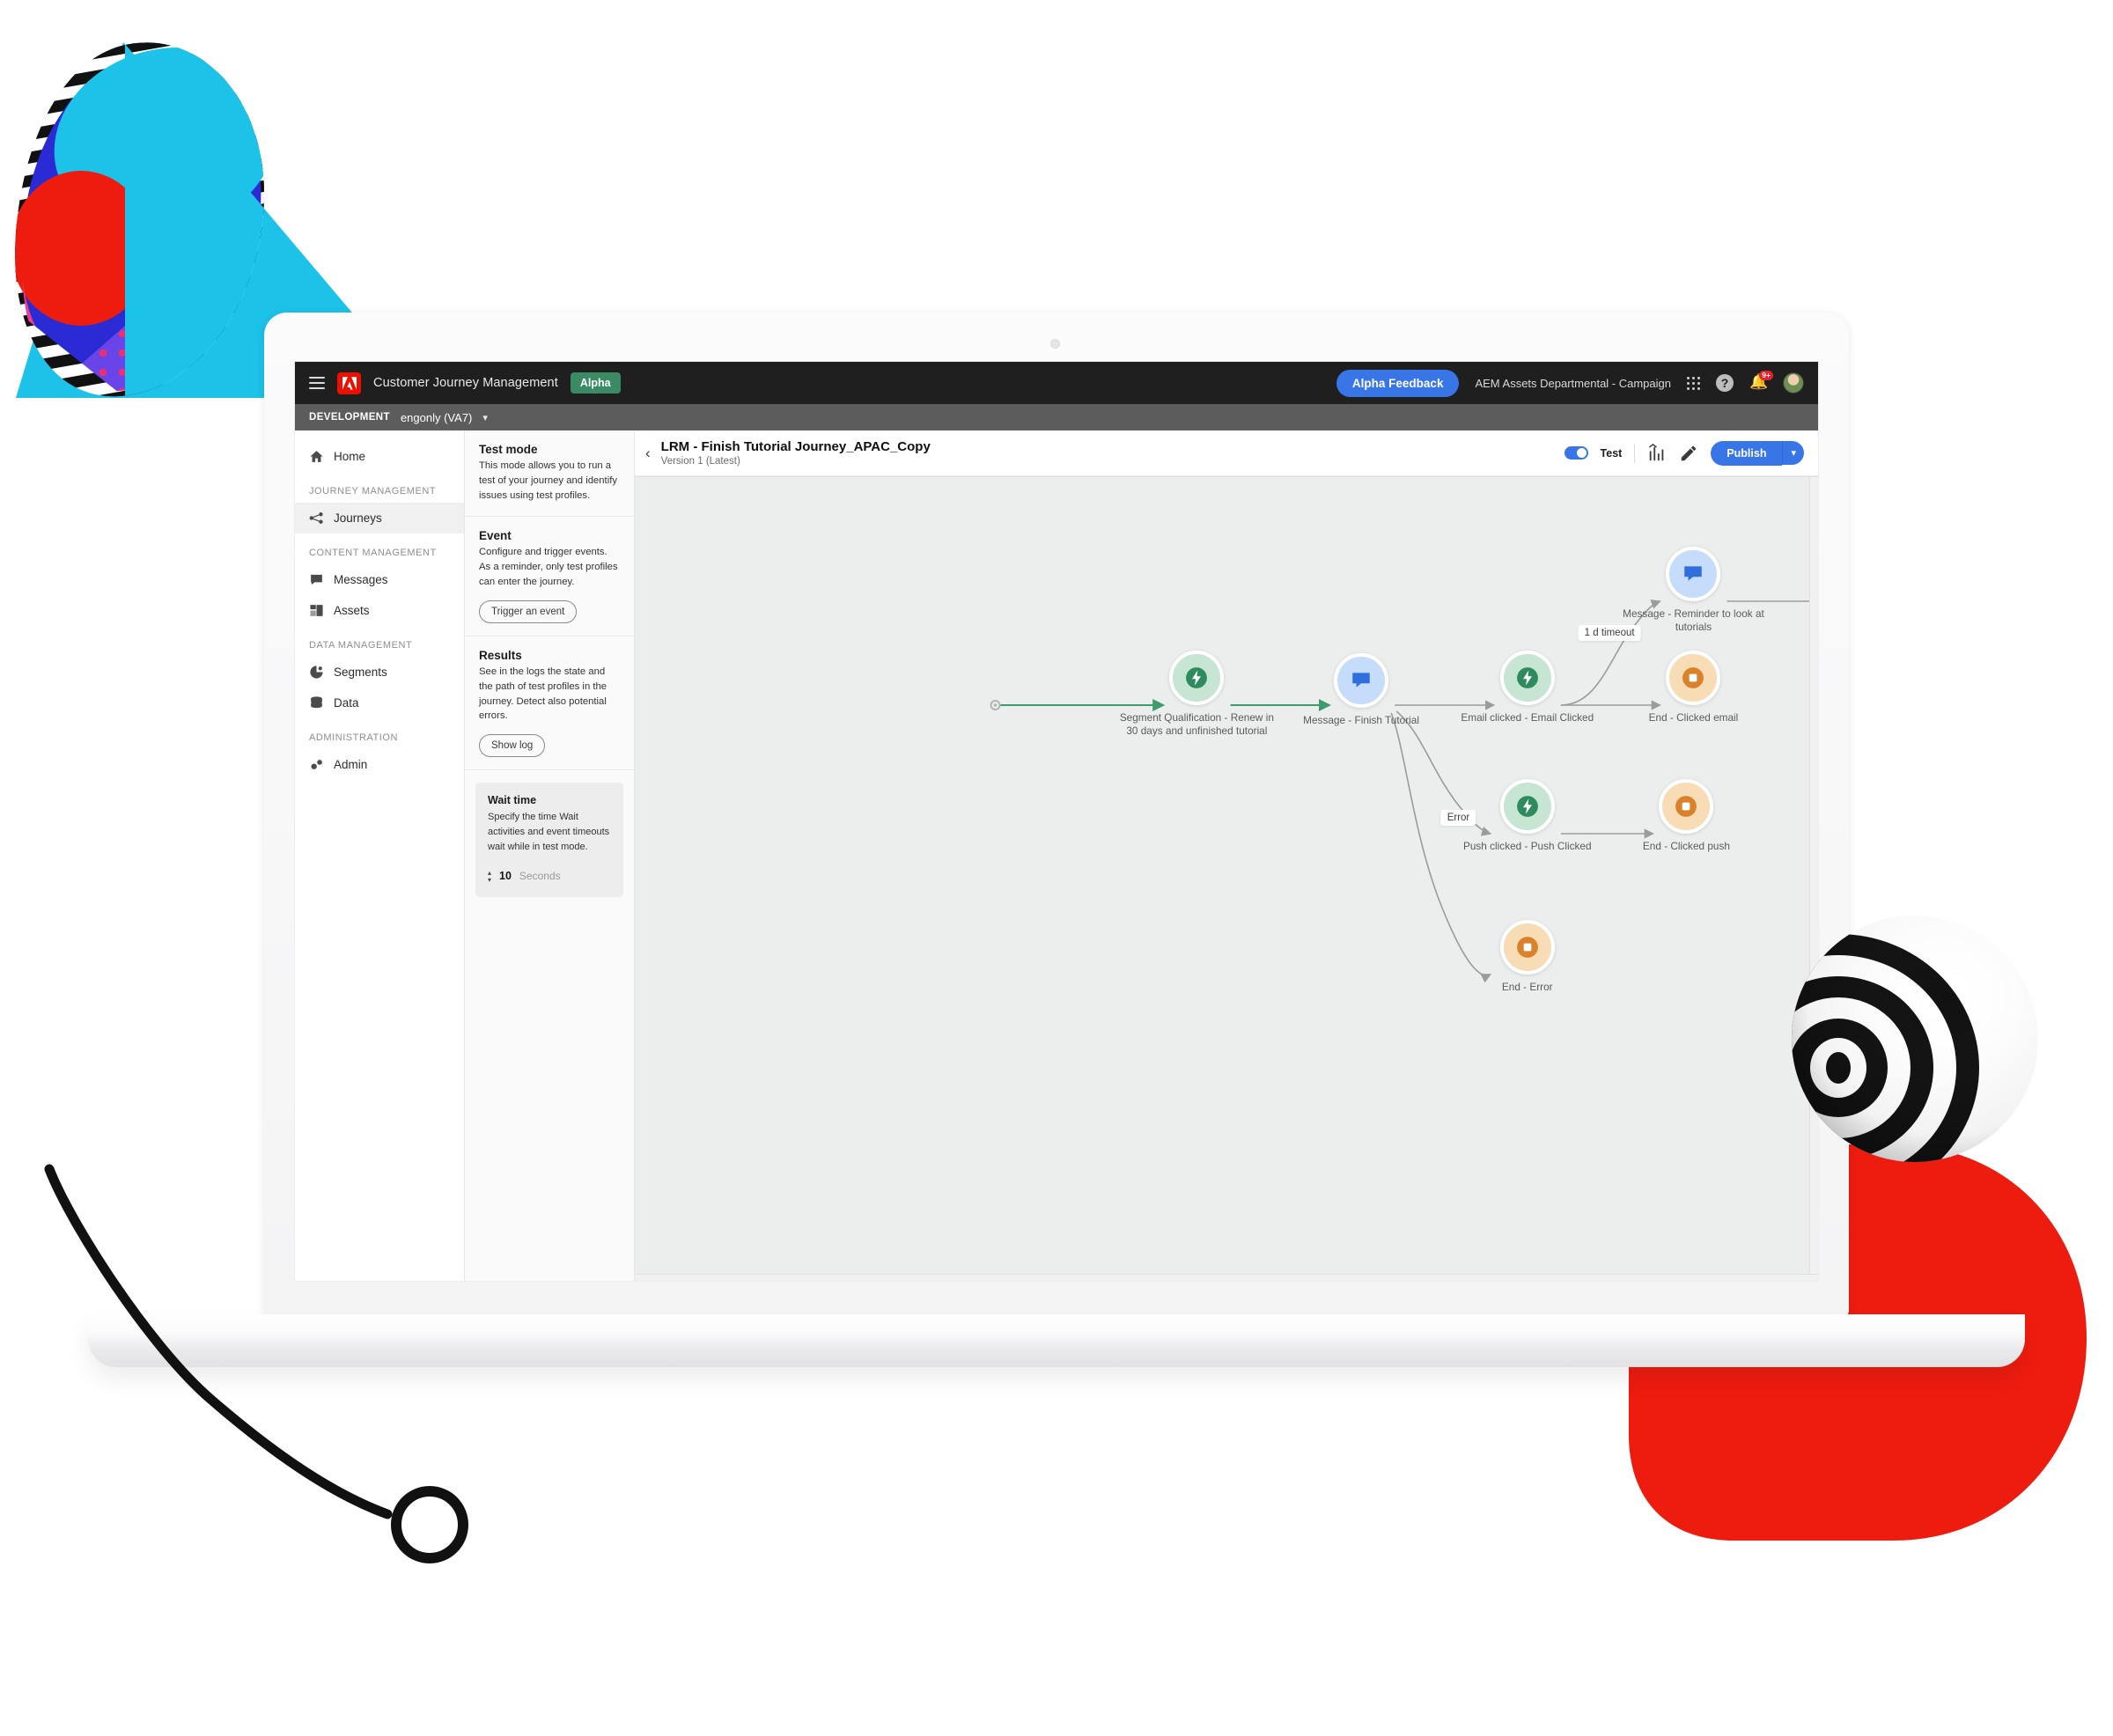  Describe the element at coordinates (1573, 383) in the screenshot. I see `org-name: AEM Assets Departmental - Campaign` at that location.